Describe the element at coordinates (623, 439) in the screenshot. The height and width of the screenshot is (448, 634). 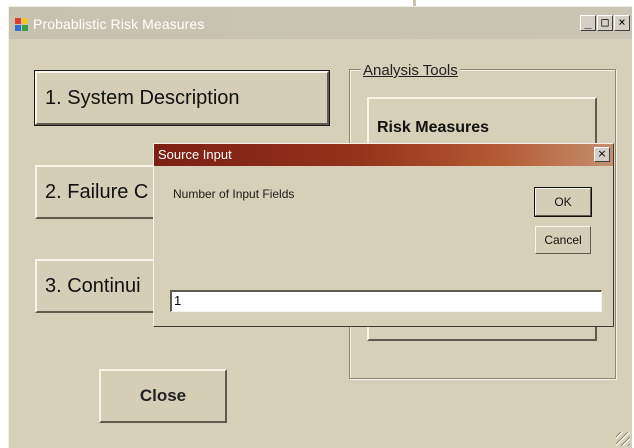
I see `resize-grip-icon` at that location.